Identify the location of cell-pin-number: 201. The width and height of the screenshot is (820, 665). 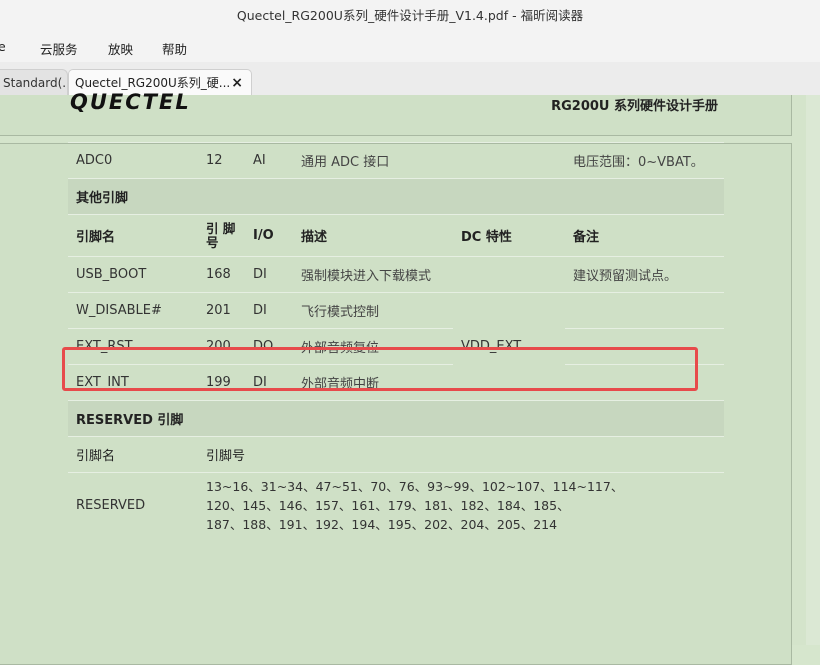
(221, 310).